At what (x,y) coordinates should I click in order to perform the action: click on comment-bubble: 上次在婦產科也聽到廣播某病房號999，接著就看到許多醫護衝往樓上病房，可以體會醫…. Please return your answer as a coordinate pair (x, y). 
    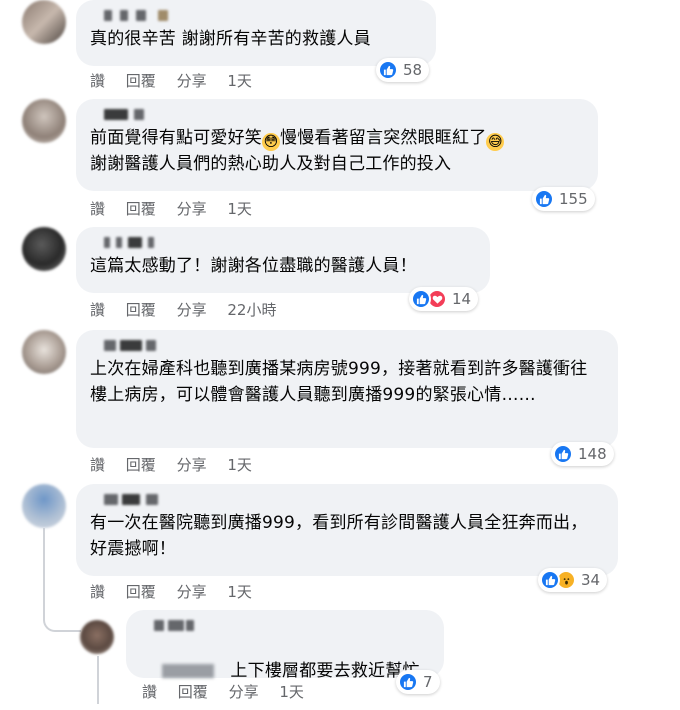
    Looking at the image, I should click on (347, 389).